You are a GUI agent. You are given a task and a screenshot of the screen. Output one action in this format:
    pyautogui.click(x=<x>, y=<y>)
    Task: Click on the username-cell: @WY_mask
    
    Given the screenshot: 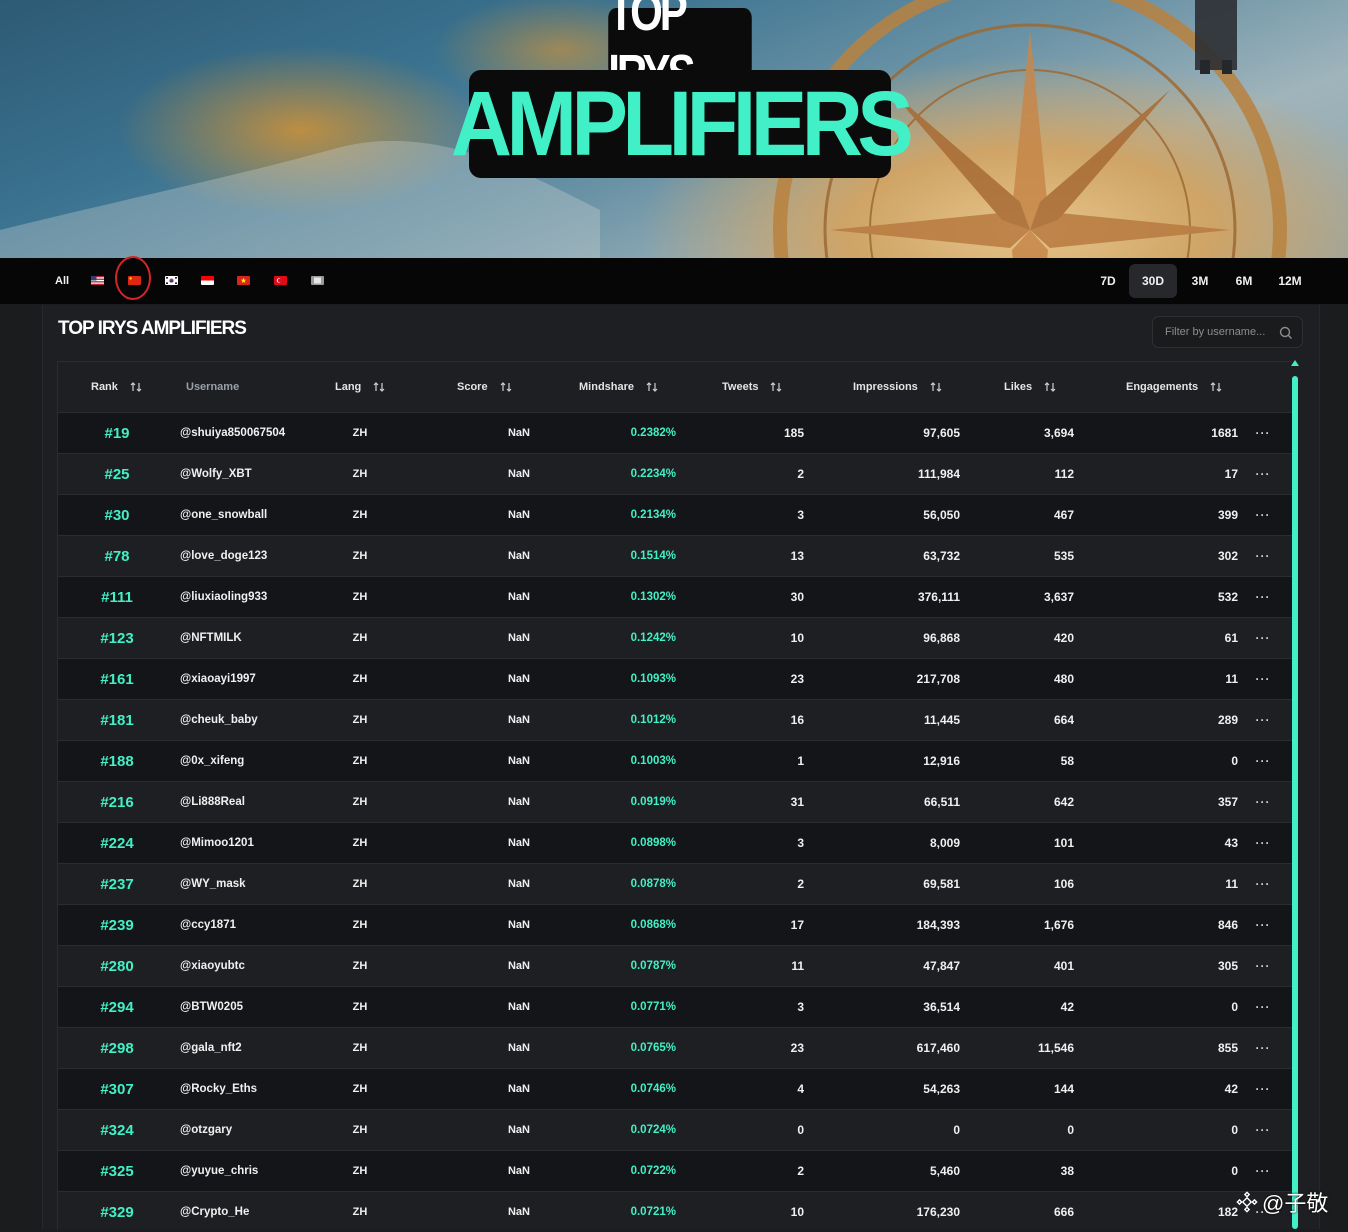 What is the action you would take?
    pyautogui.click(x=213, y=884)
    